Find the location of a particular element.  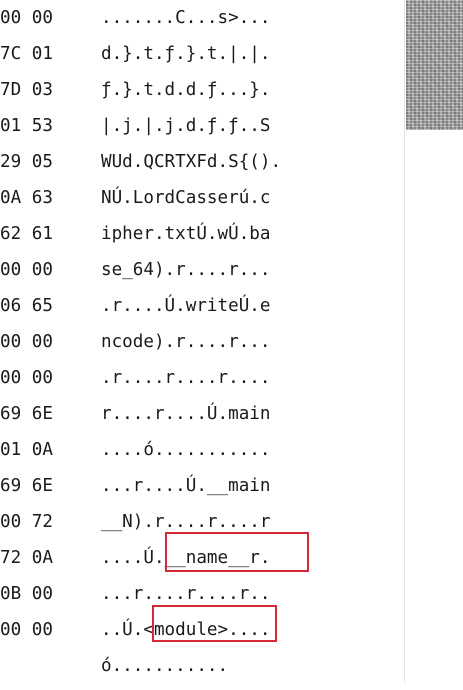

ascii-row: d.}.t.ƒ.}.t.|.|. is located at coordinates (186, 54).